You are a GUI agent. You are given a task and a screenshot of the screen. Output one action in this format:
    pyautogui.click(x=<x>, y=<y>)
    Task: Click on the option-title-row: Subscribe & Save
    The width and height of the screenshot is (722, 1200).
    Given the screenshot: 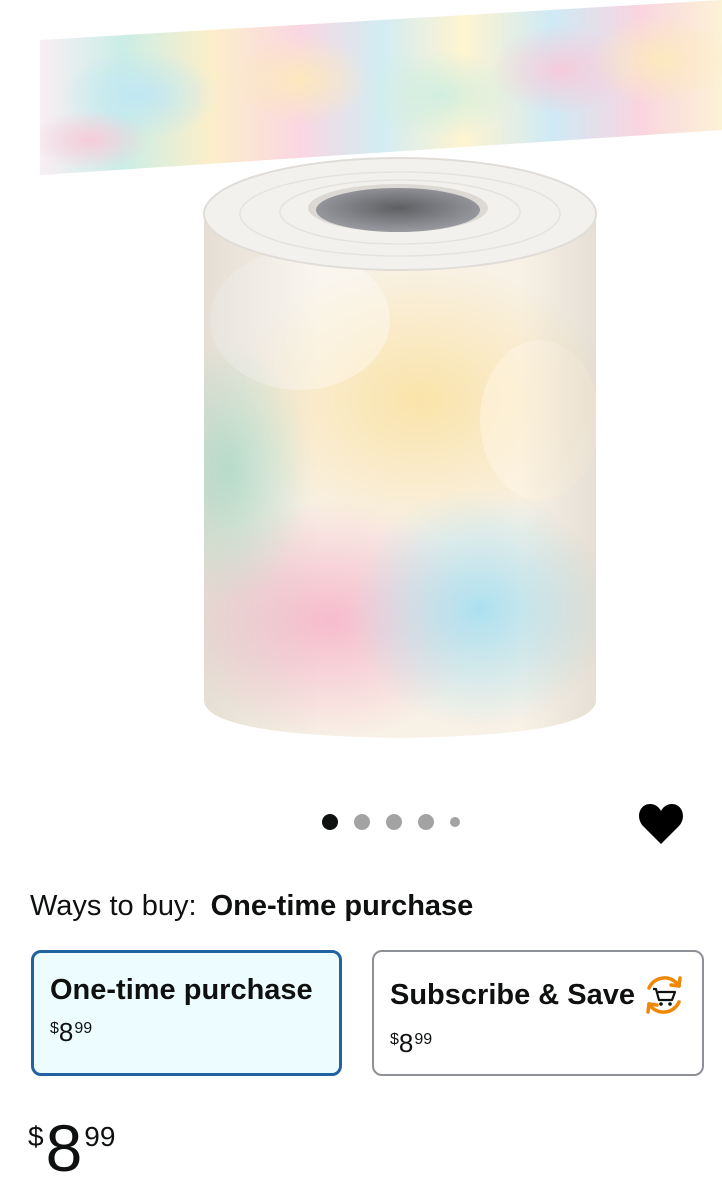 What is the action you would take?
    pyautogui.click(x=538, y=995)
    